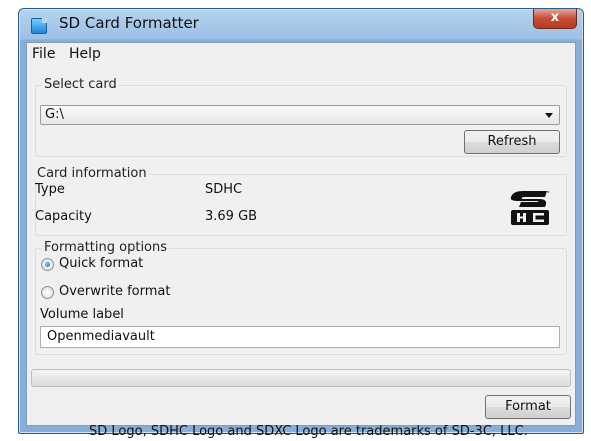 The height and width of the screenshot is (441, 591). Describe the element at coordinates (43, 54) in the screenshot. I see `menu-file: File` at that location.